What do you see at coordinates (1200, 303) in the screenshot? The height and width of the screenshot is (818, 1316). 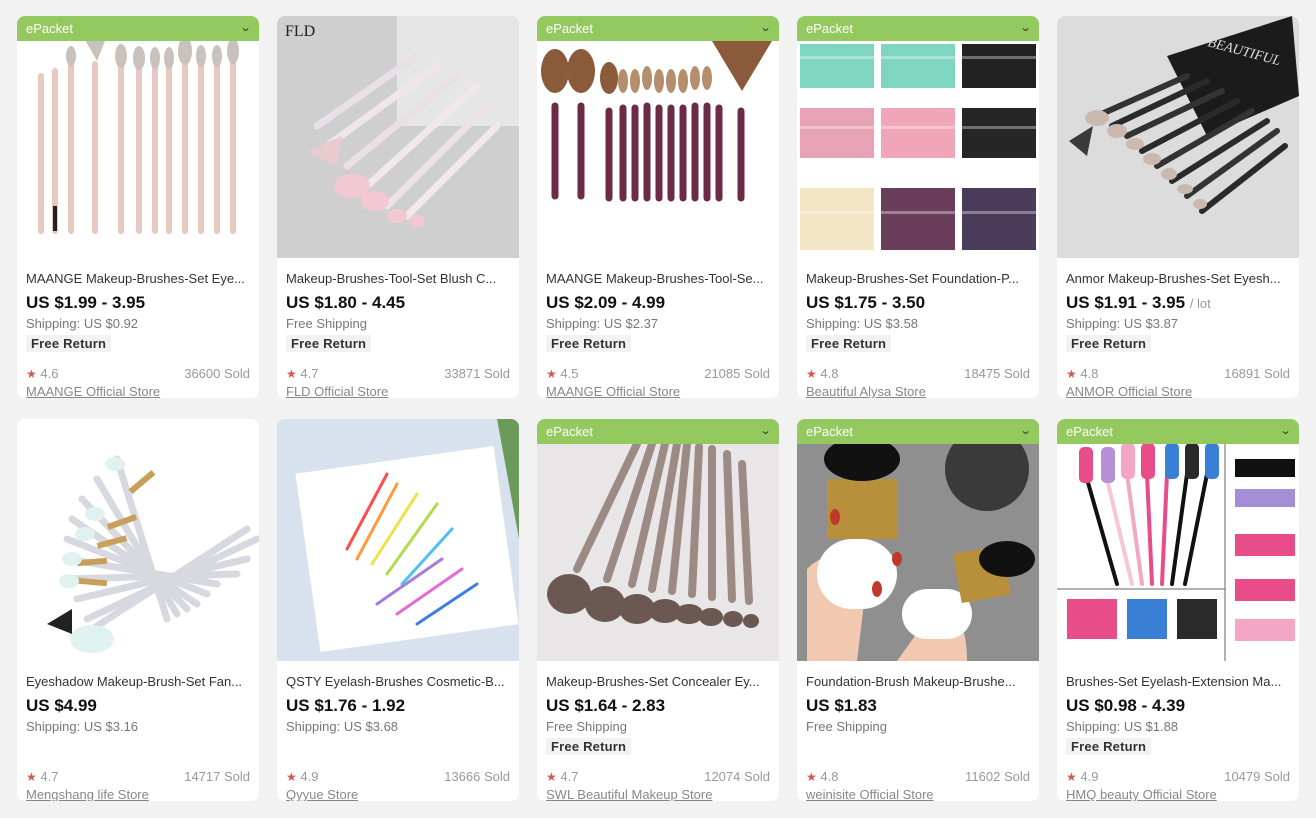 I see `price-unit: / lot` at bounding box center [1200, 303].